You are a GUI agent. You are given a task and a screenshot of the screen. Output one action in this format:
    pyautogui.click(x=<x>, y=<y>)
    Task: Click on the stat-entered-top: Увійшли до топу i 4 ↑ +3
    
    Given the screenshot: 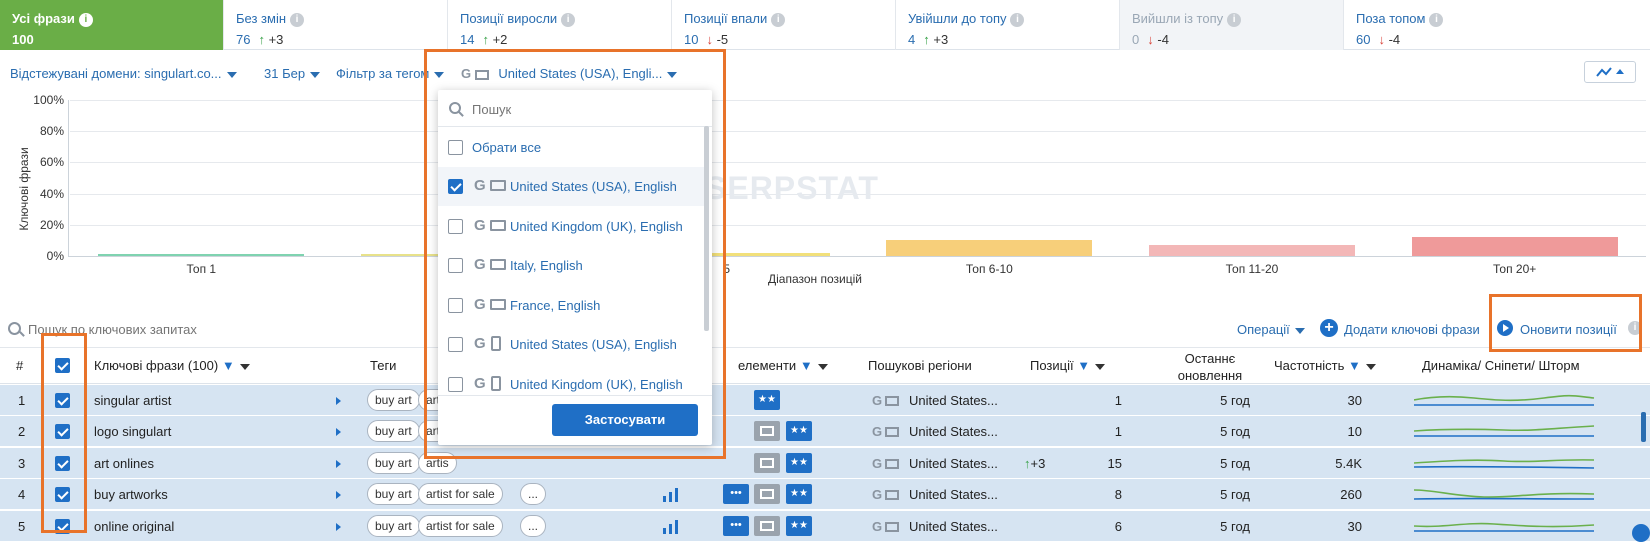 What is the action you would take?
    pyautogui.click(x=1008, y=25)
    